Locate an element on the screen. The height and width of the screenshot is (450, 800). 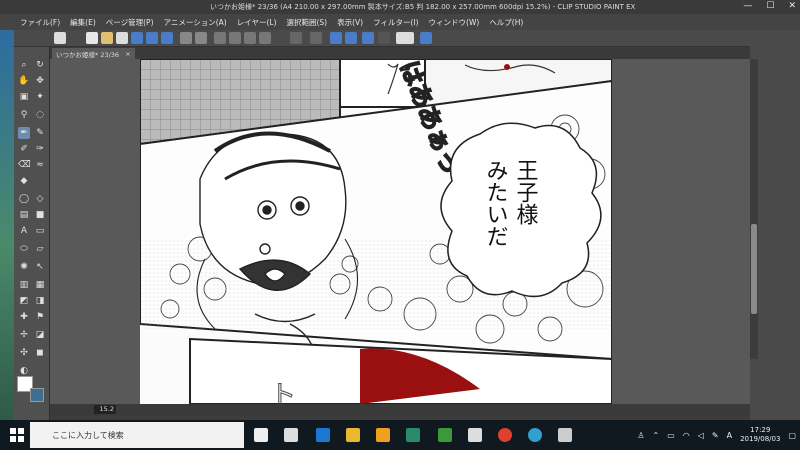
guide-icon is located at coordinates (368, 38).